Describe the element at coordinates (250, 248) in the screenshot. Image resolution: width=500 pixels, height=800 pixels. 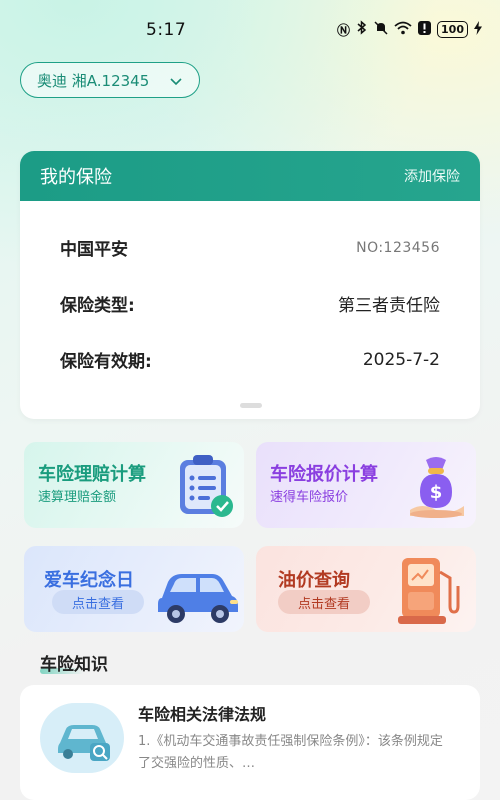
I see `insurance-company-row: 中国平安 NO:123456` at that location.